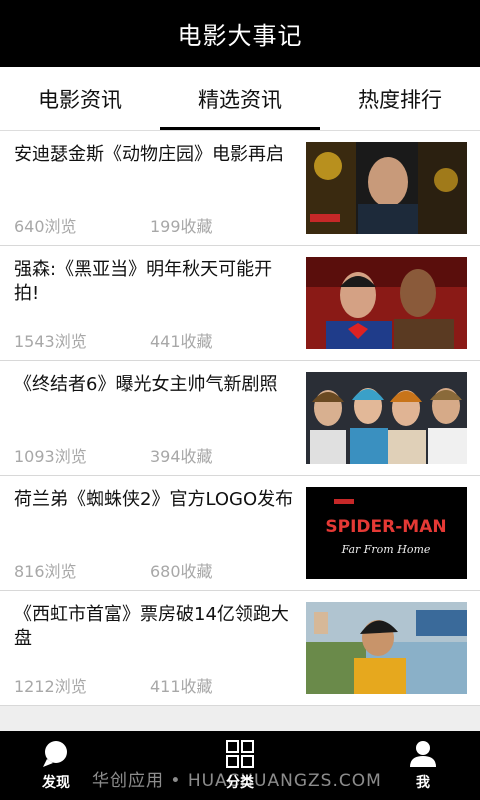 The height and width of the screenshot is (800, 480). I want to click on article-meta: 1093浏览 394收藏, so click(113, 455).